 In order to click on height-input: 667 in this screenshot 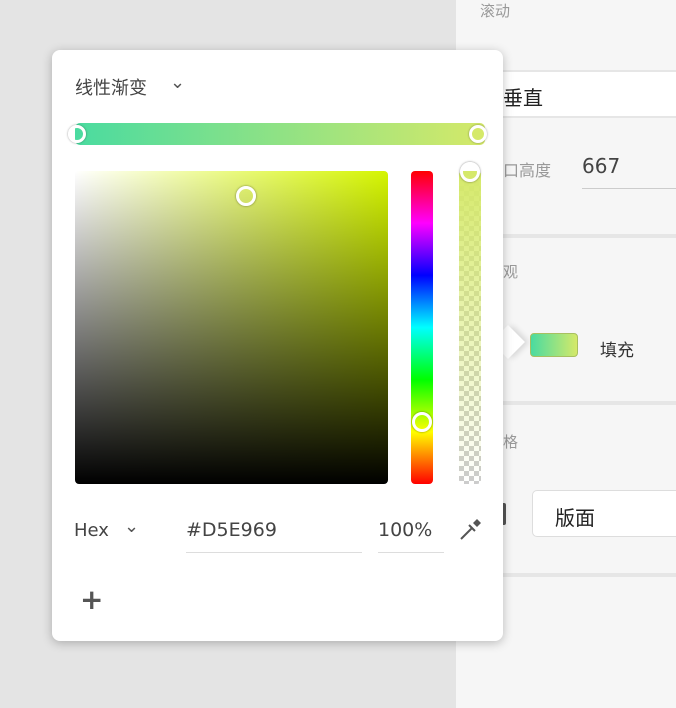, I will do `click(601, 166)`.